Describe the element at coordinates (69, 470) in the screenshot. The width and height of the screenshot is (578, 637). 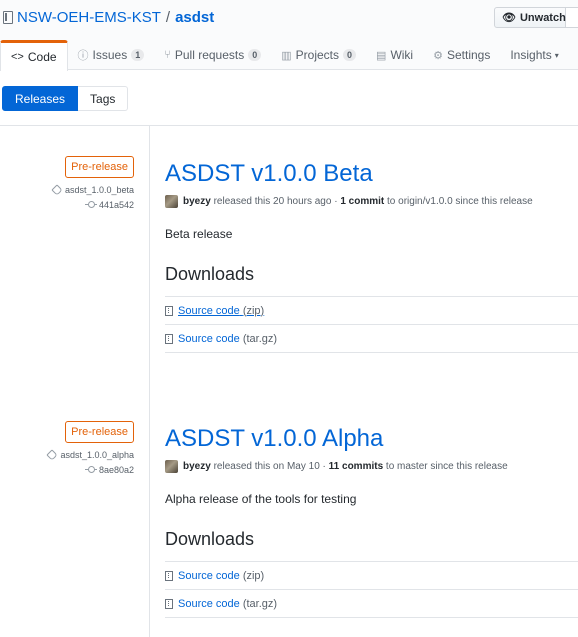
I see `release-commit: 8ae80a2` at that location.